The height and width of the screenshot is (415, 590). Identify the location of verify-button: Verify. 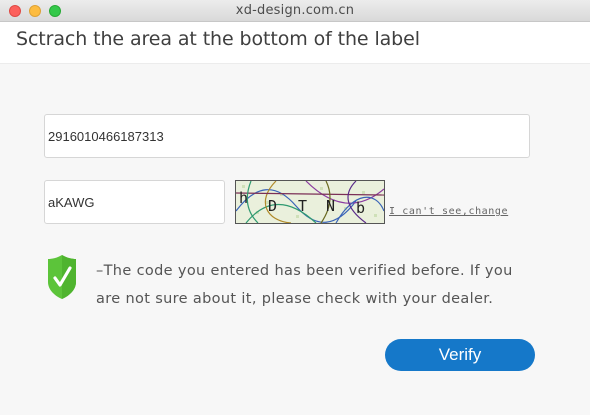
(460, 355).